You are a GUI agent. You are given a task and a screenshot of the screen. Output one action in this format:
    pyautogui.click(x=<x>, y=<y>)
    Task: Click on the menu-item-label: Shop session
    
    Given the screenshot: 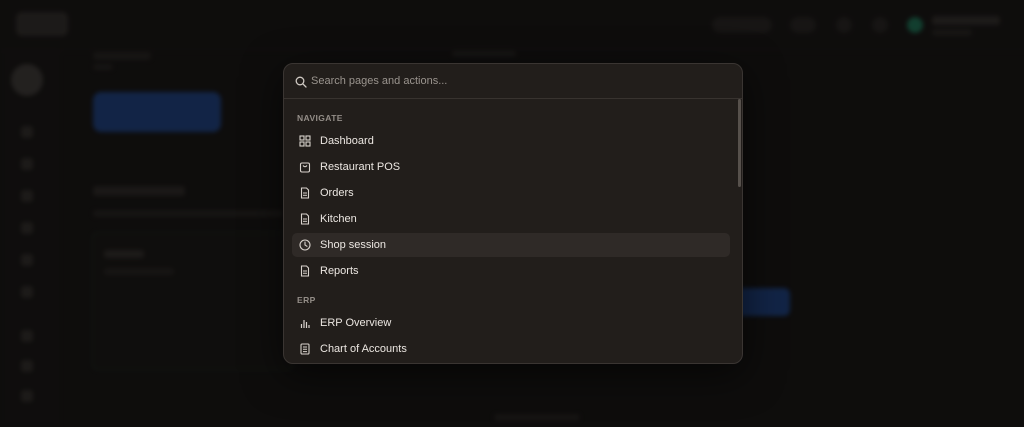 What is the action you would take?
    pyautogui.click(x=353, y=245)
    